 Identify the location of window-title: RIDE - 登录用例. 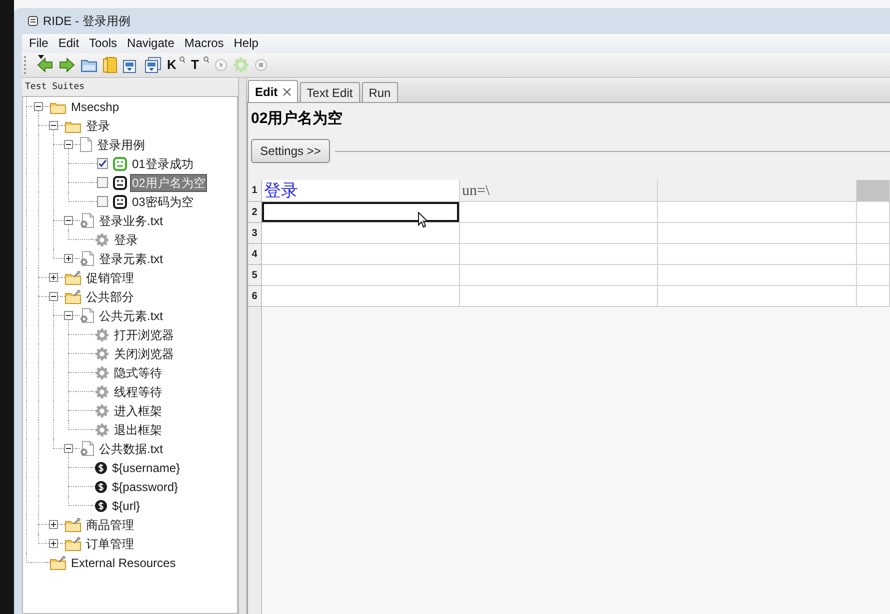
(86, 21).